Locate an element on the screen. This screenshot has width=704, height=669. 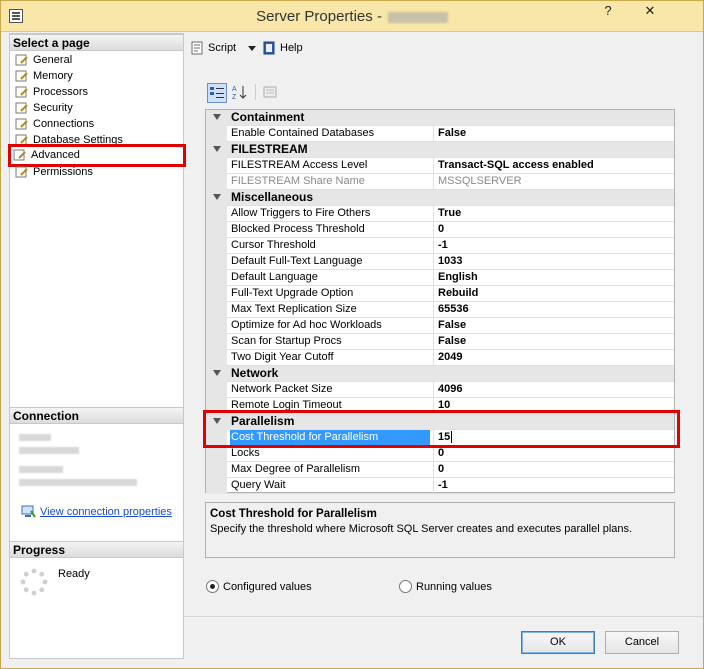
property-row-network-packet-size: Network Packet Size 4096 is located at coordinates (440, 390).